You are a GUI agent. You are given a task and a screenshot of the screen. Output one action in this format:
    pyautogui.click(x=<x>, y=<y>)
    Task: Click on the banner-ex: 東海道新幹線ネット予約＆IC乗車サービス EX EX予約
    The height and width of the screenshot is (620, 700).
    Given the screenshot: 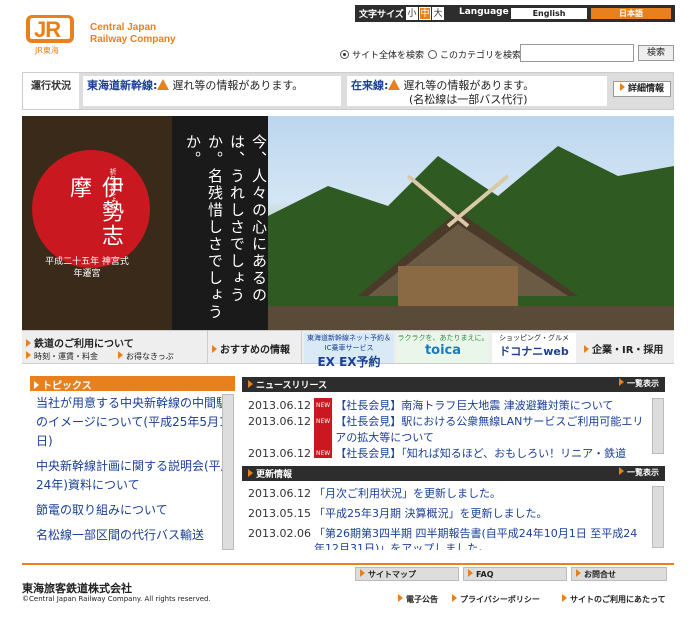 What is the action you would take?
    pyautogui.click(x=349, y=351)
    